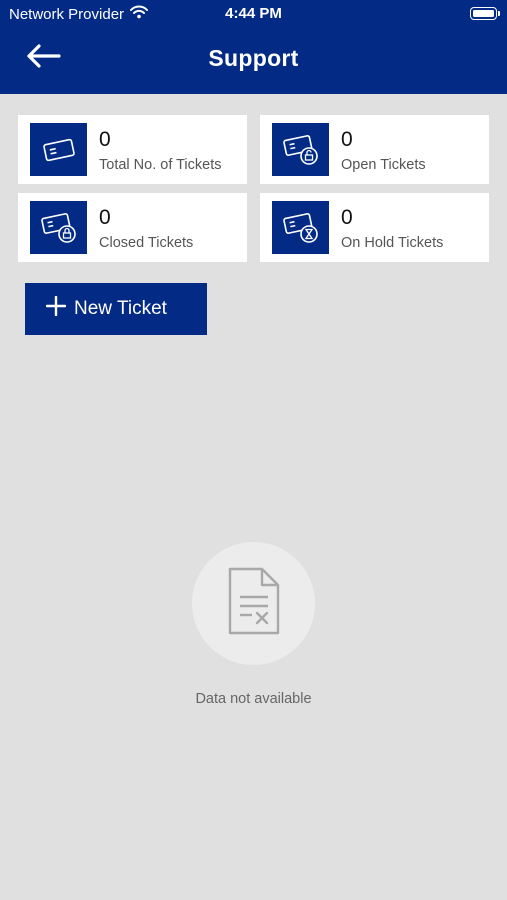 Image resolution: width=507 pixels, height=900 pixels. I want to click on app-header: Network Provider 4:44 PM Support, so click(253, 47).